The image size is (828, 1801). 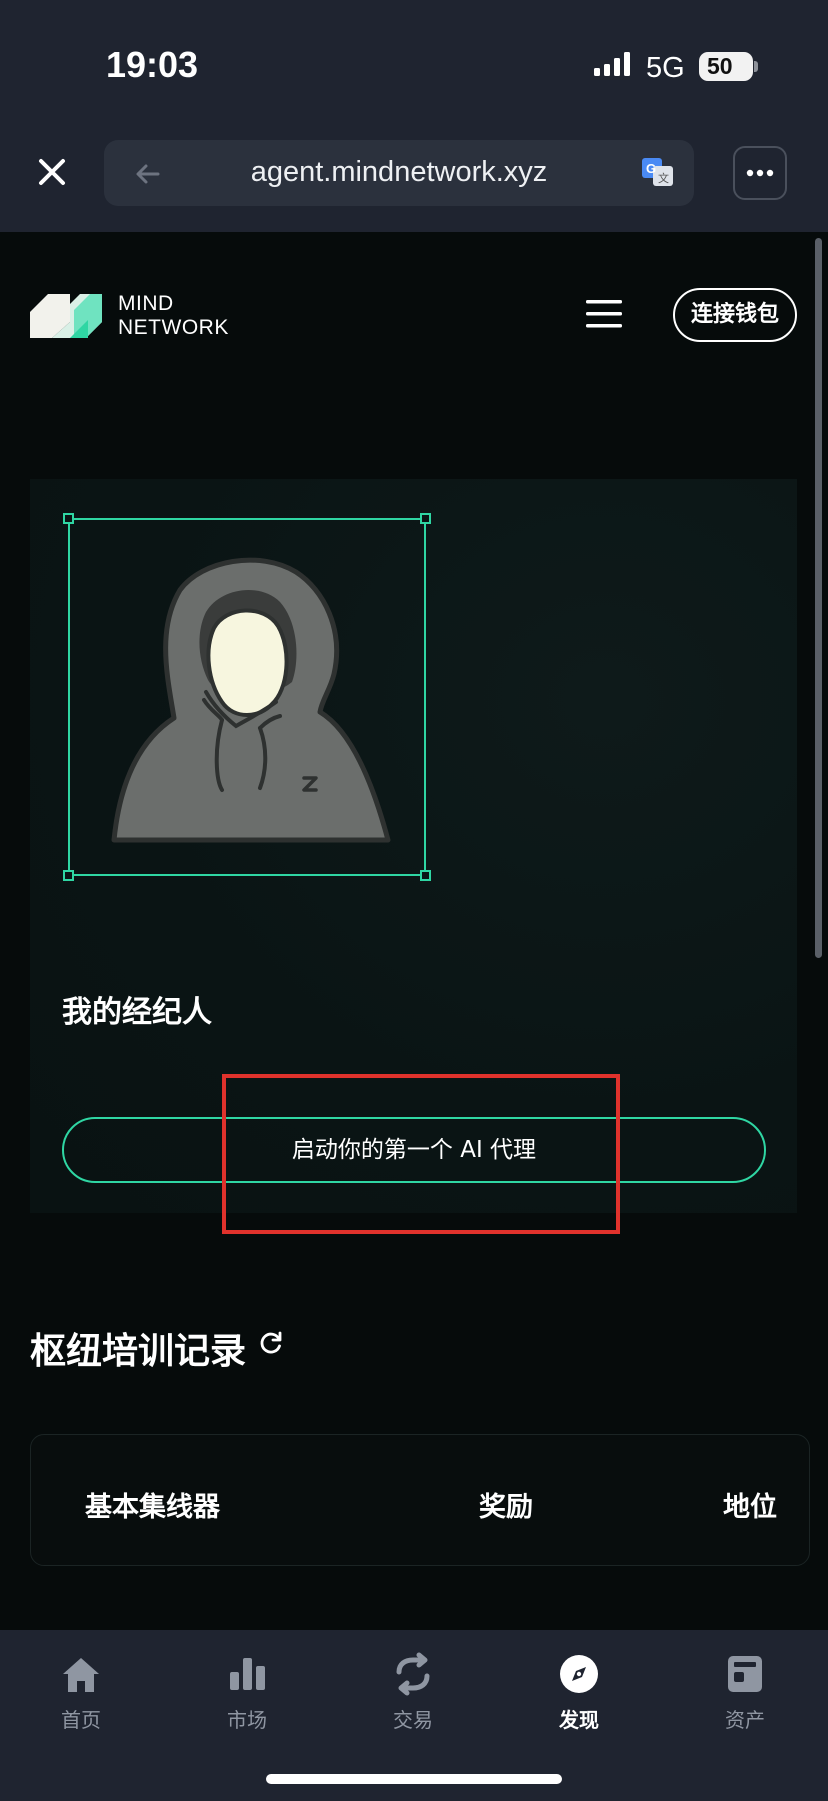 What do you see at coordinates (414, 116) in the screenshot?
I see `browser-chrome: 19:03 5G 50 agent.mindnetwork.xyz G 文` at bounding box center [414, 116].